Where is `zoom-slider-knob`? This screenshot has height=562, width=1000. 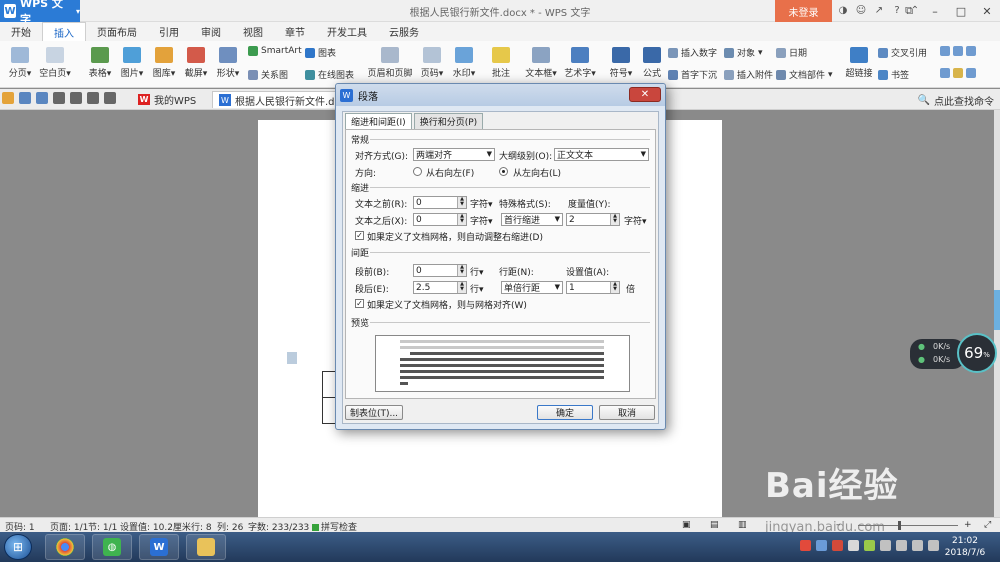
zoom-slider-knob is located at coordinates (899, 525).